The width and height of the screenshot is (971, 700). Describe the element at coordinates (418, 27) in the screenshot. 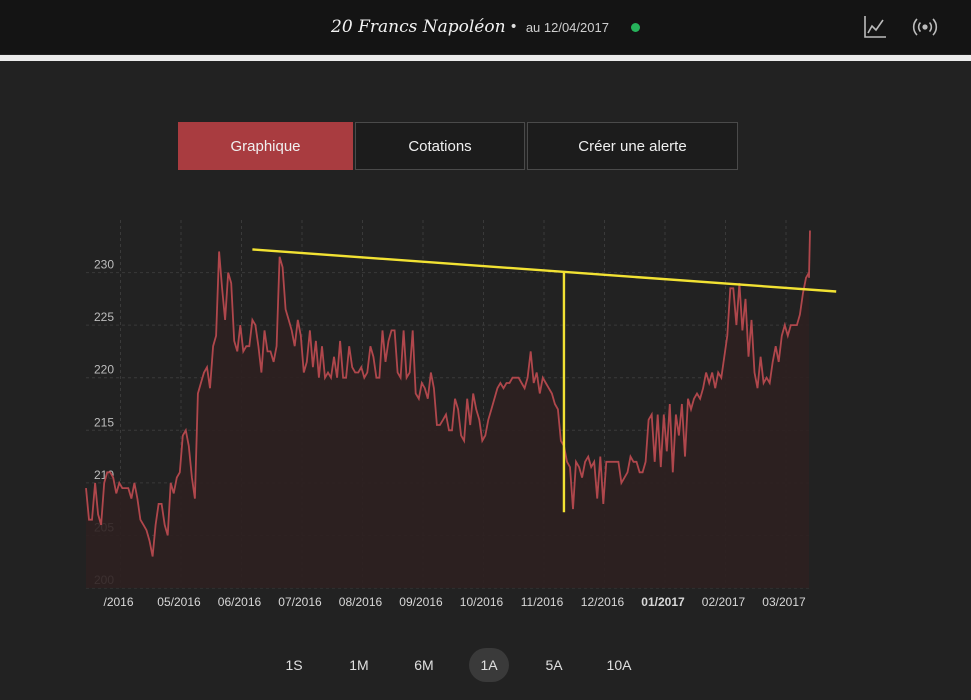

I see `product-title: 20 Francs Napoléon` at that location.